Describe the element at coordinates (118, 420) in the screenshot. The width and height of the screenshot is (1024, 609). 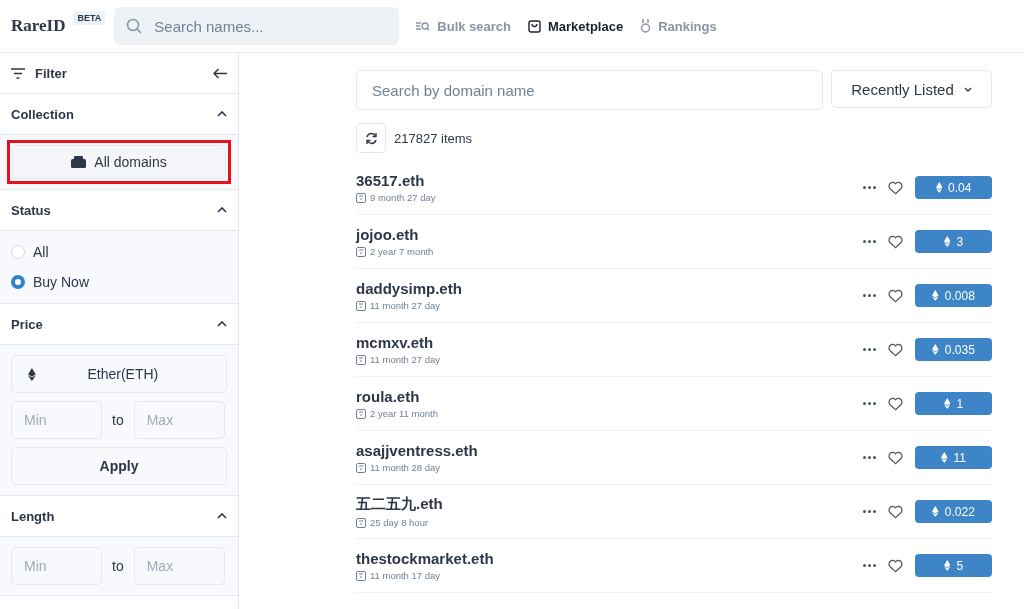
I see `range-separator: to` at that location.